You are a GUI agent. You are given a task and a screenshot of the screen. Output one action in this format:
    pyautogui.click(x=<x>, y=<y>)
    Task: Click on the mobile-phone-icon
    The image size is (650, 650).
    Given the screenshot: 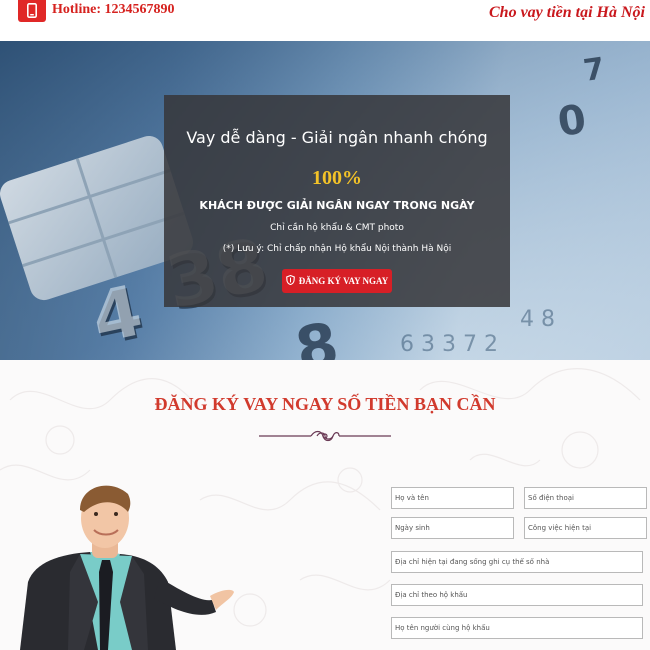 What is the action you would take?
    pyautogui.click(x=32, y=11)
    